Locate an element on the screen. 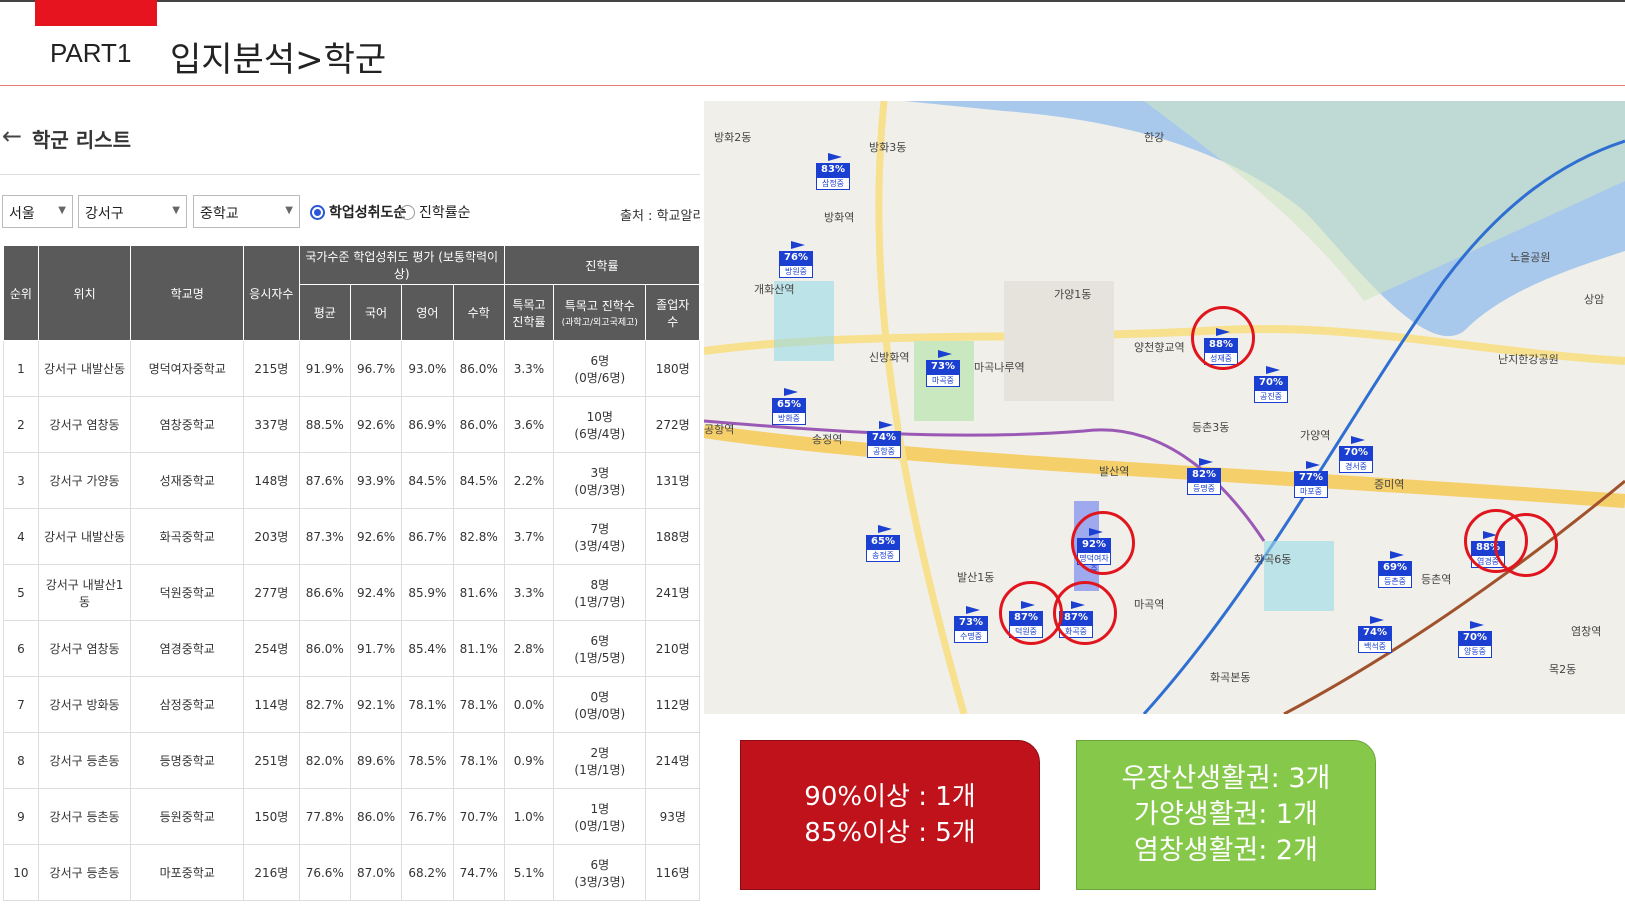  cell-avg: 88.5% is located at coordinates (324, 424).